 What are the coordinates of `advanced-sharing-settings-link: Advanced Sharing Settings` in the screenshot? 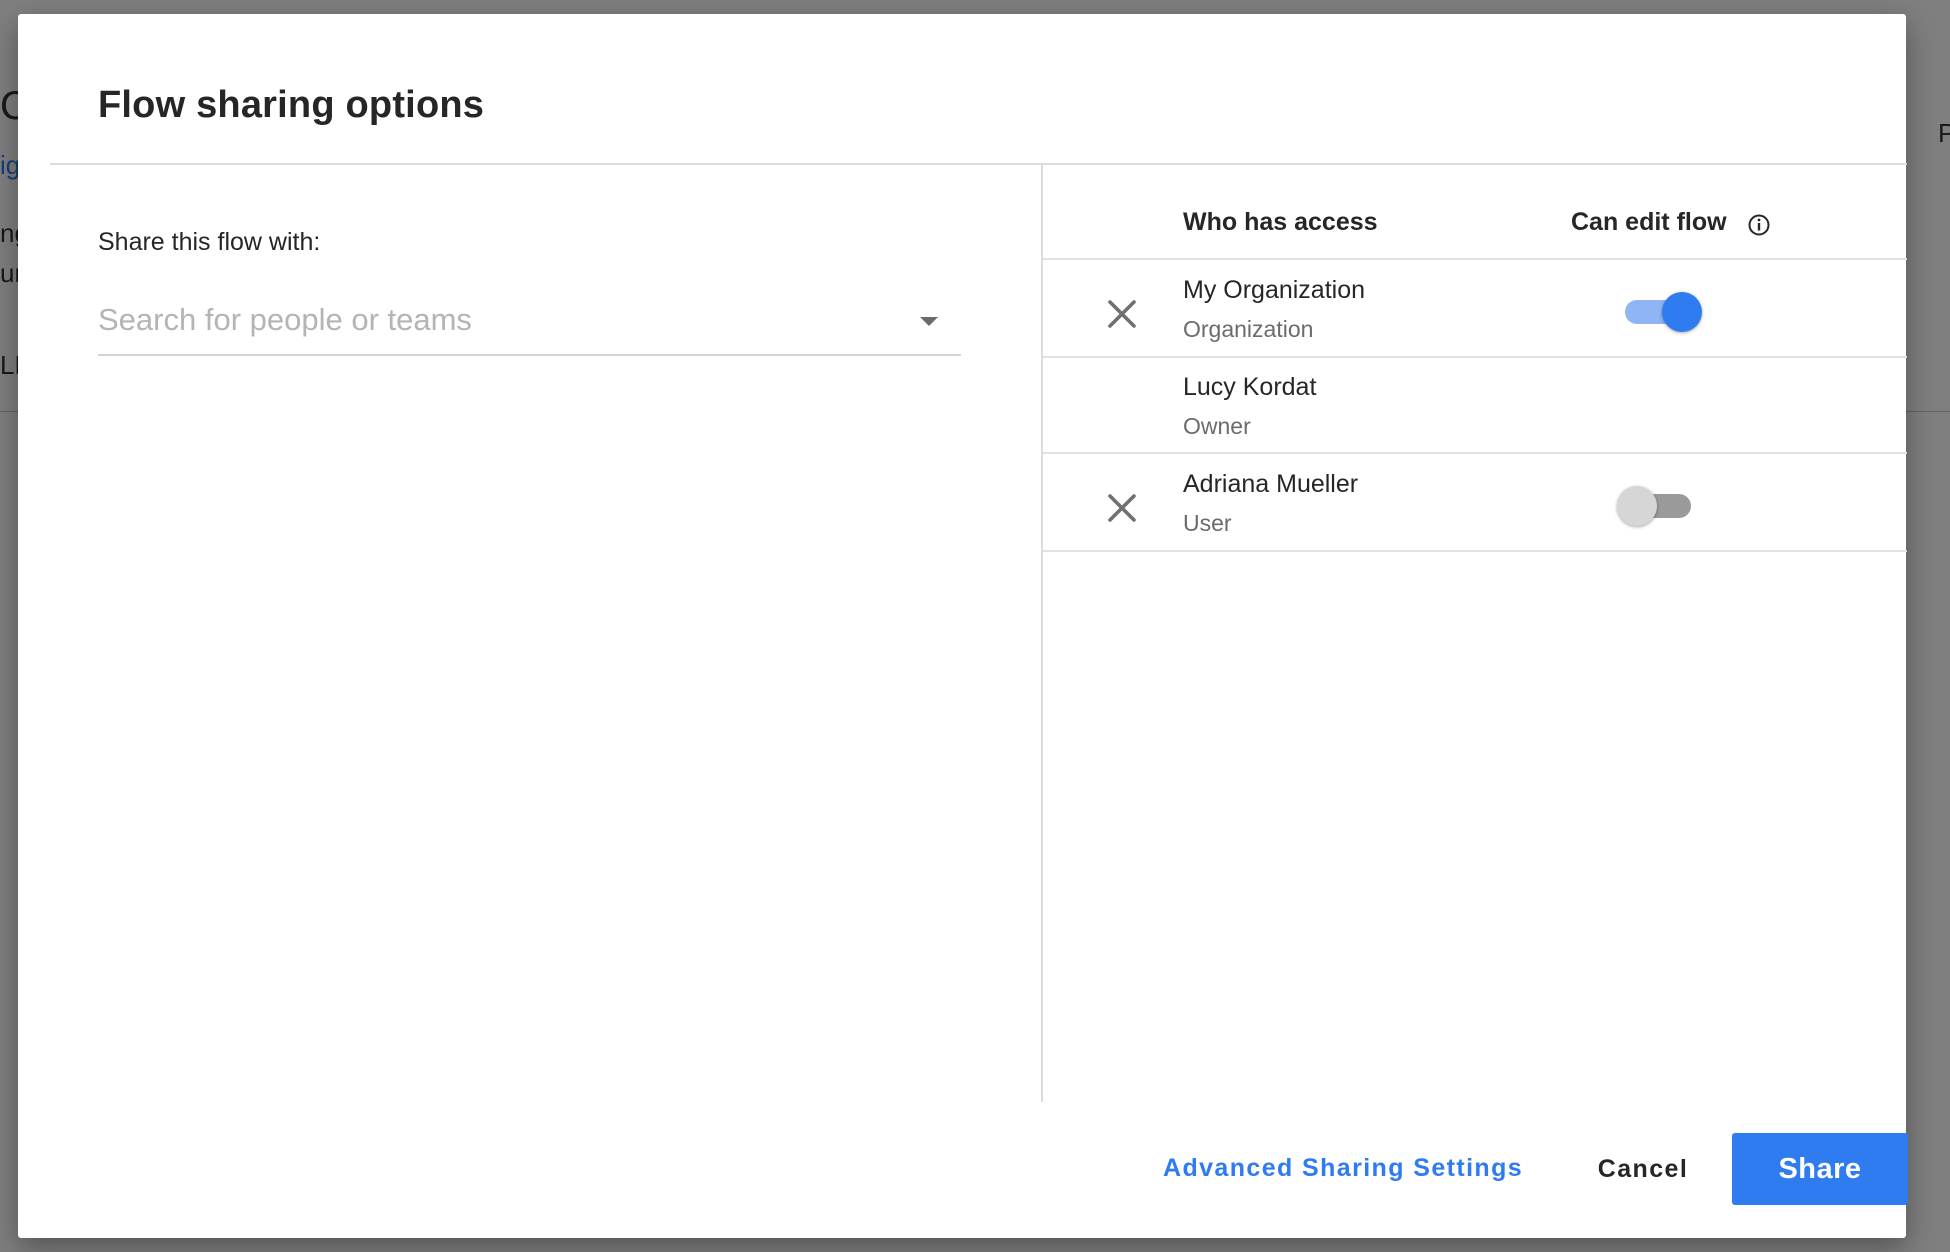 It's located at (1343, 1168).